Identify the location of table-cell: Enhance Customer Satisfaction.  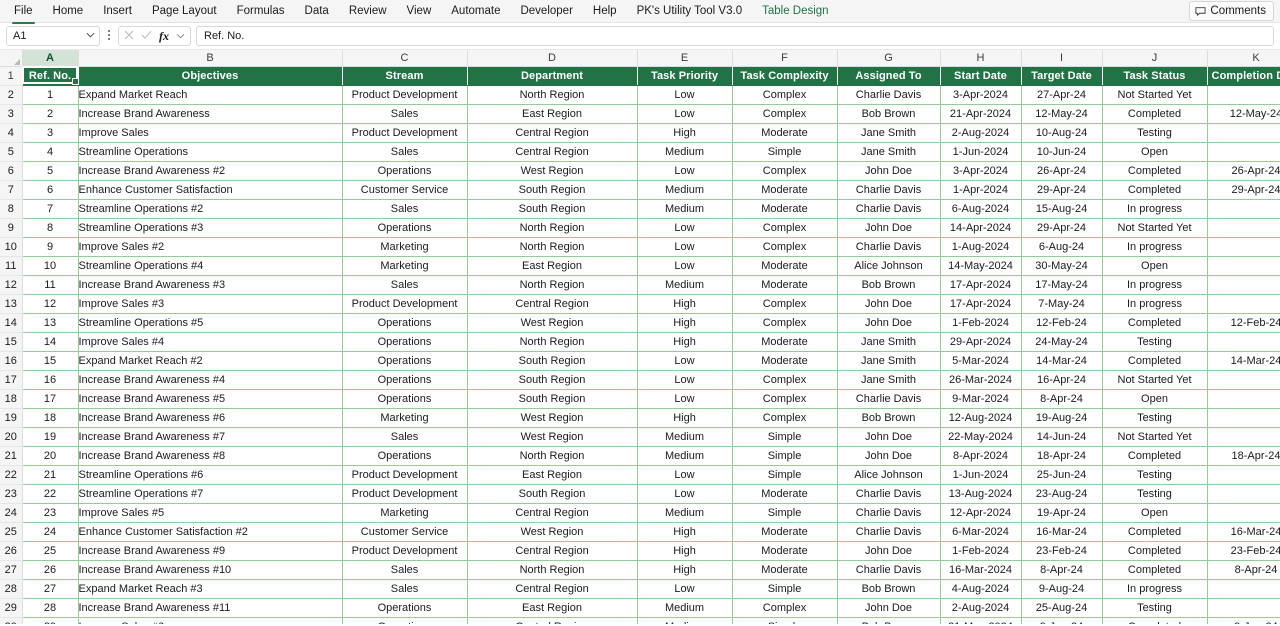
(210, 190).